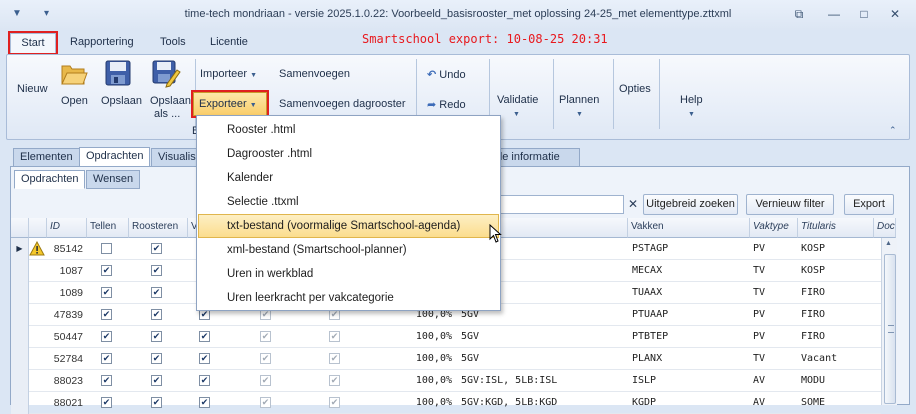  What do you see at coordinates (446, 359) in the screenshot?
I see `table-row: 52784 ✔ ✔ ✔ ✔ ✔ 100,0% 5GV PLANX TV Vacant` at bounding box center [446, 359].